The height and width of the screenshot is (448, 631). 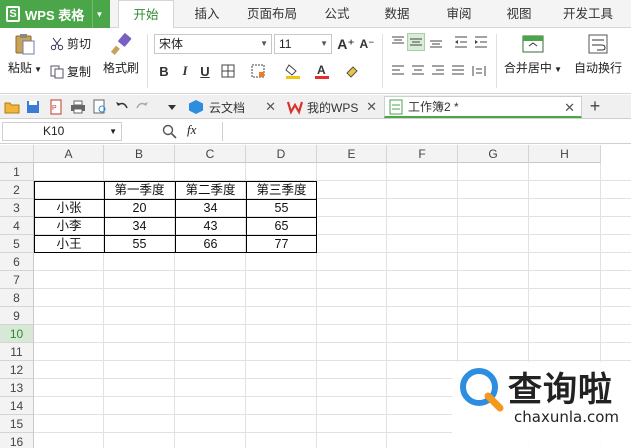 What do you see at coordinates (352, 154) in the screenshot?
I see `column-header-e: E` at bounding box center [352, 154].